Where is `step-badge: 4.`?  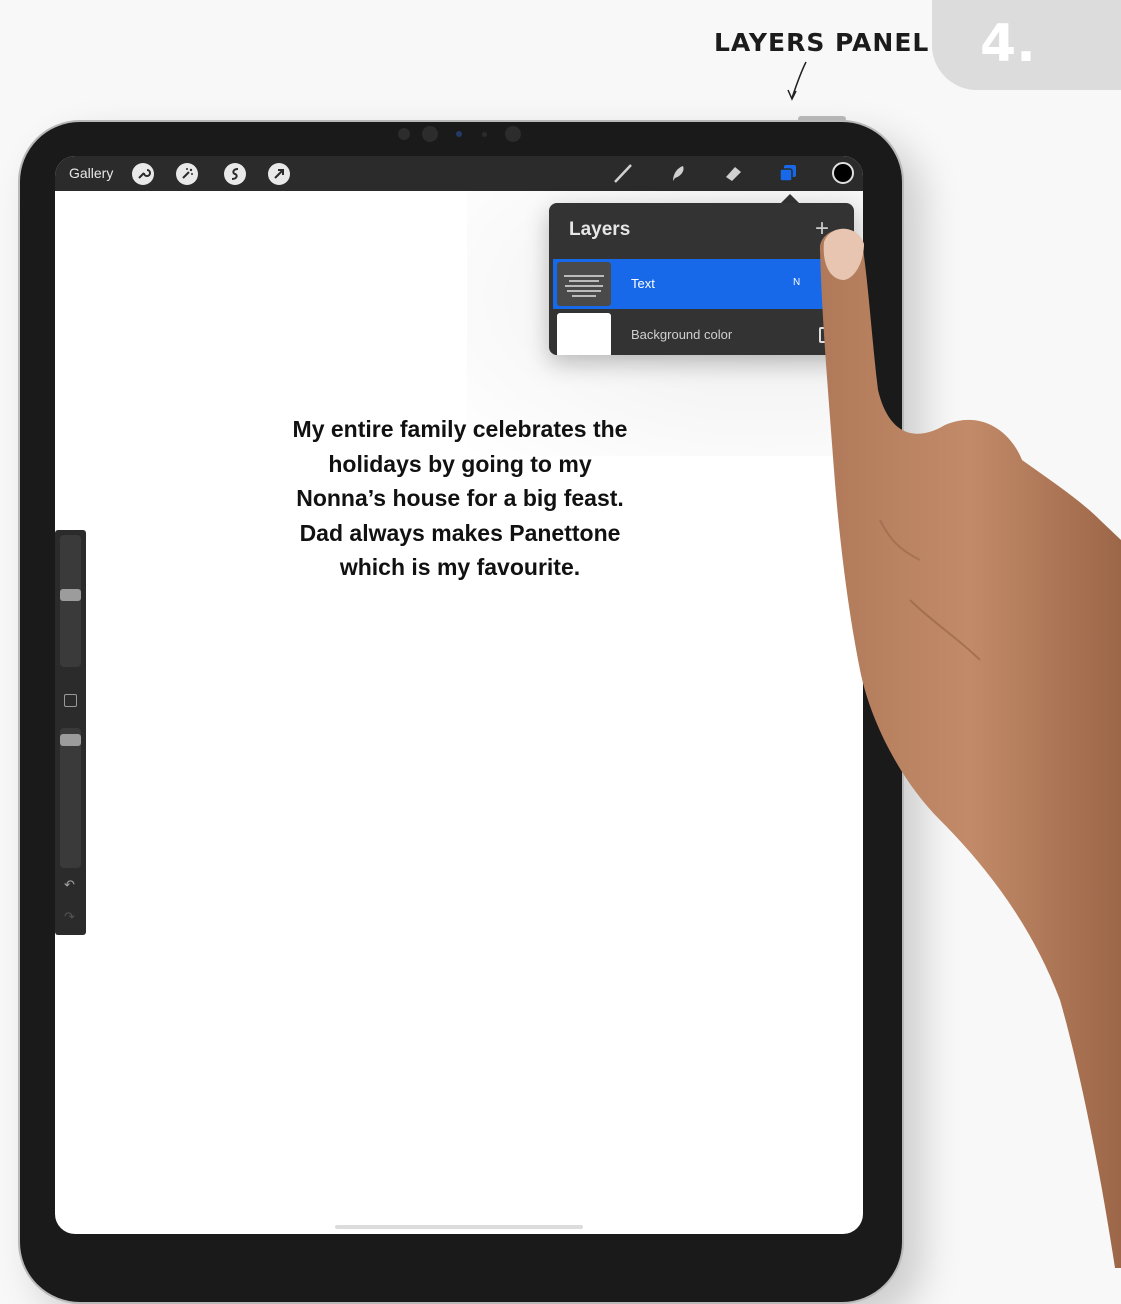
step-badge: 4. is located at coordinates (1026, 45).